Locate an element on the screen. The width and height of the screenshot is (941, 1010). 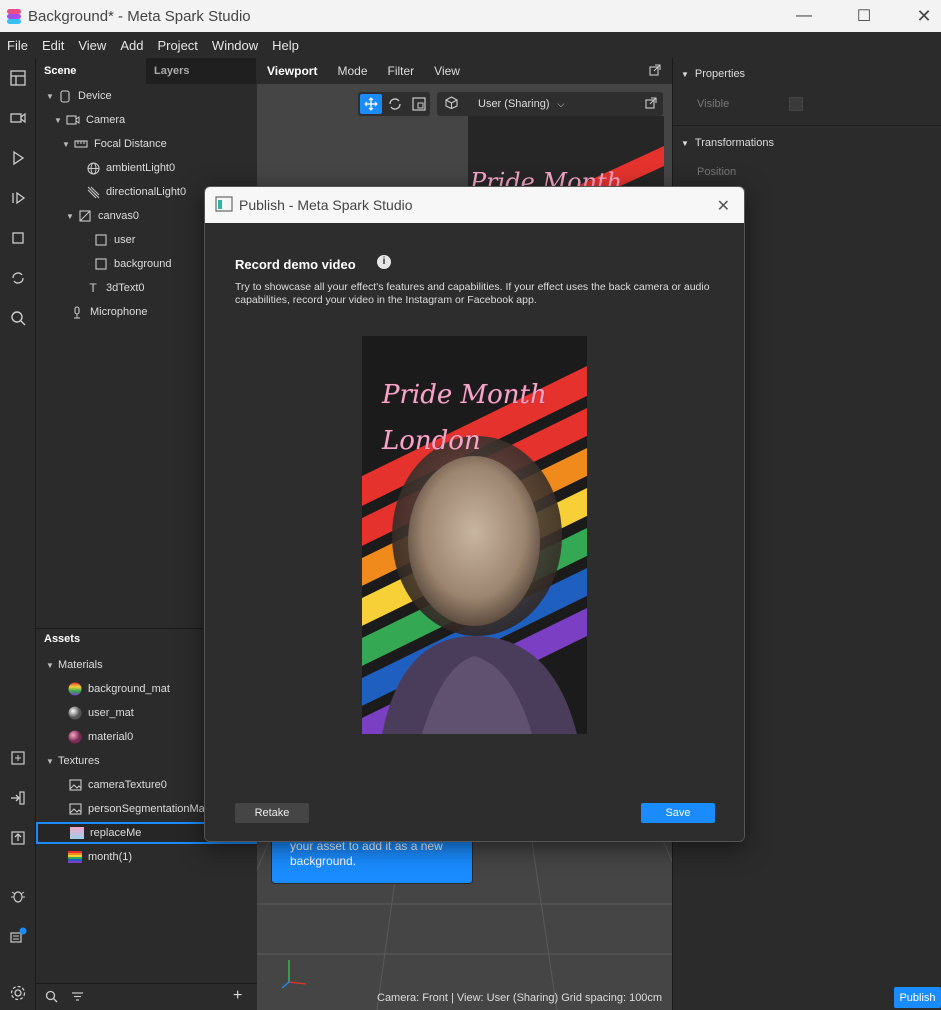
asset-group-textures: ▼ Textures is located at coordinates (73, 761).